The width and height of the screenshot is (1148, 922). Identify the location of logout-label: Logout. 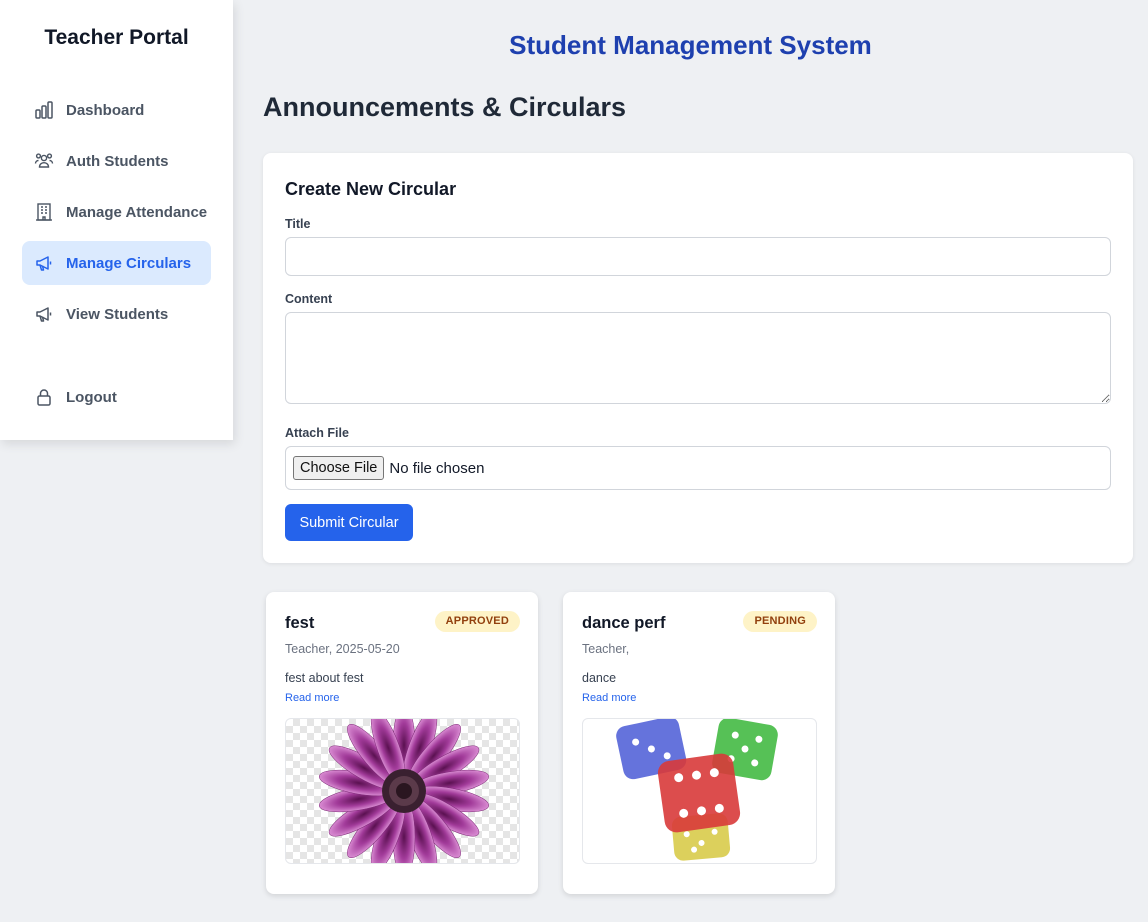
(91, 397).